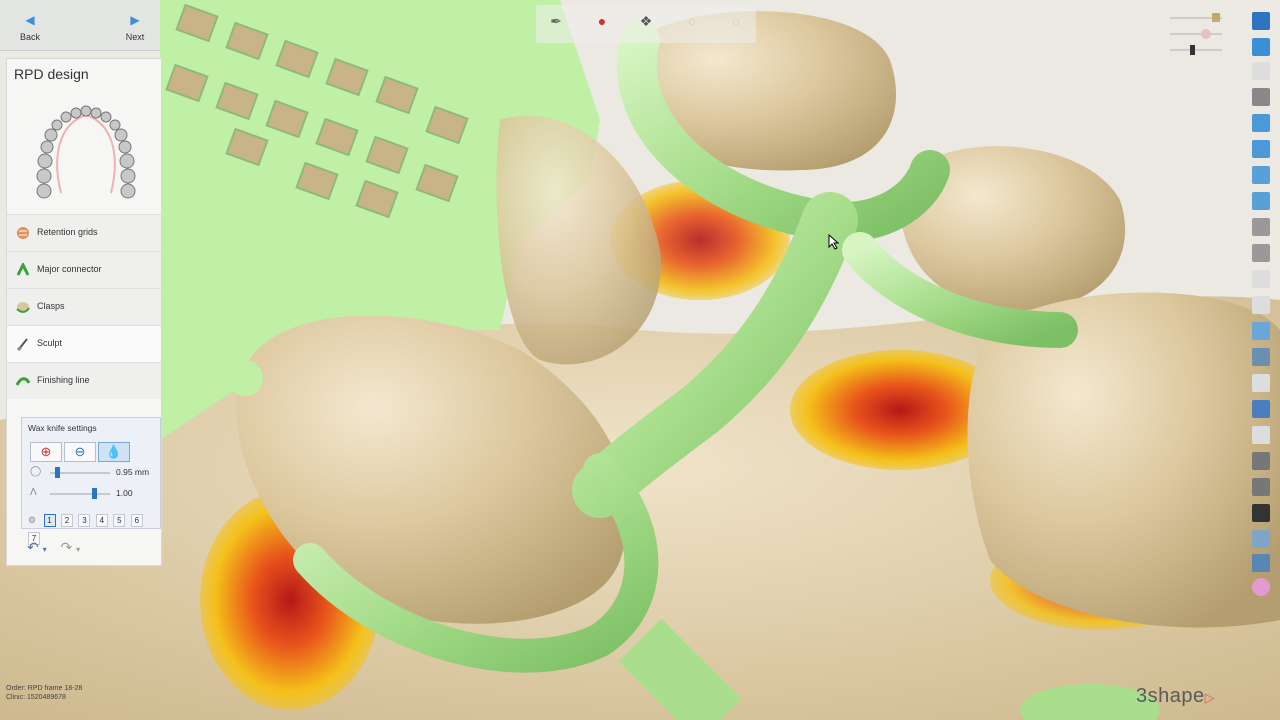 Image resolution: width=1280 pixels, height=720 pixels. I want to click on knife-strength-slider: Λ 1.00, so click(90, 494).